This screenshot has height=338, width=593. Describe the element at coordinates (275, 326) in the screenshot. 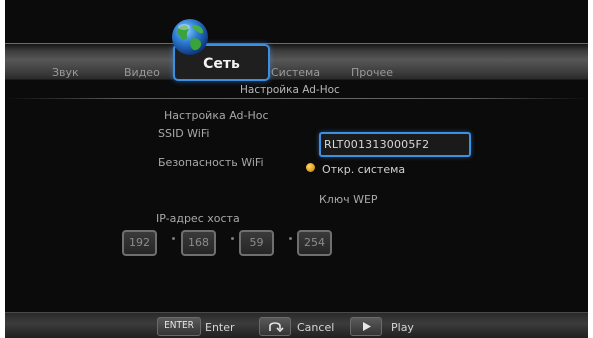

I see `return-arrow-icon` at that location.